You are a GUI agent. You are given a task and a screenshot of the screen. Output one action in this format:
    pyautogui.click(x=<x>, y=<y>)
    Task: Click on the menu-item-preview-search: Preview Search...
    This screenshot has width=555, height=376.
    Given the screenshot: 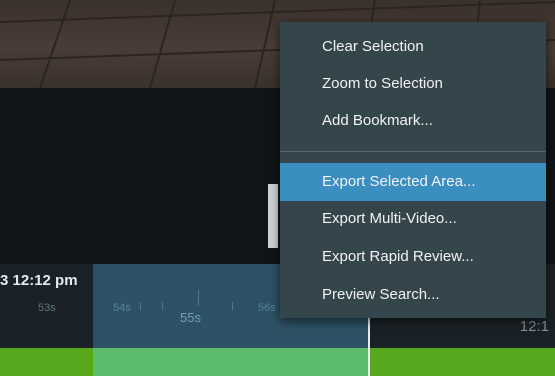 What is the action you would take?
    pyautogui.click(x=413, y=295)
    